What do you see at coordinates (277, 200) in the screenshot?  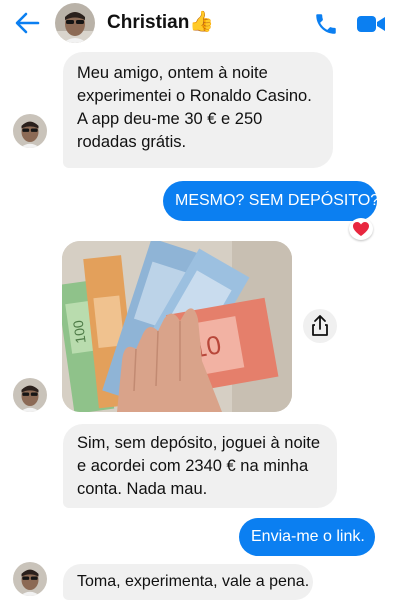 I see `message-text: MESMO? SEM DEPÓSITO?` at bounding box center [277, 200].